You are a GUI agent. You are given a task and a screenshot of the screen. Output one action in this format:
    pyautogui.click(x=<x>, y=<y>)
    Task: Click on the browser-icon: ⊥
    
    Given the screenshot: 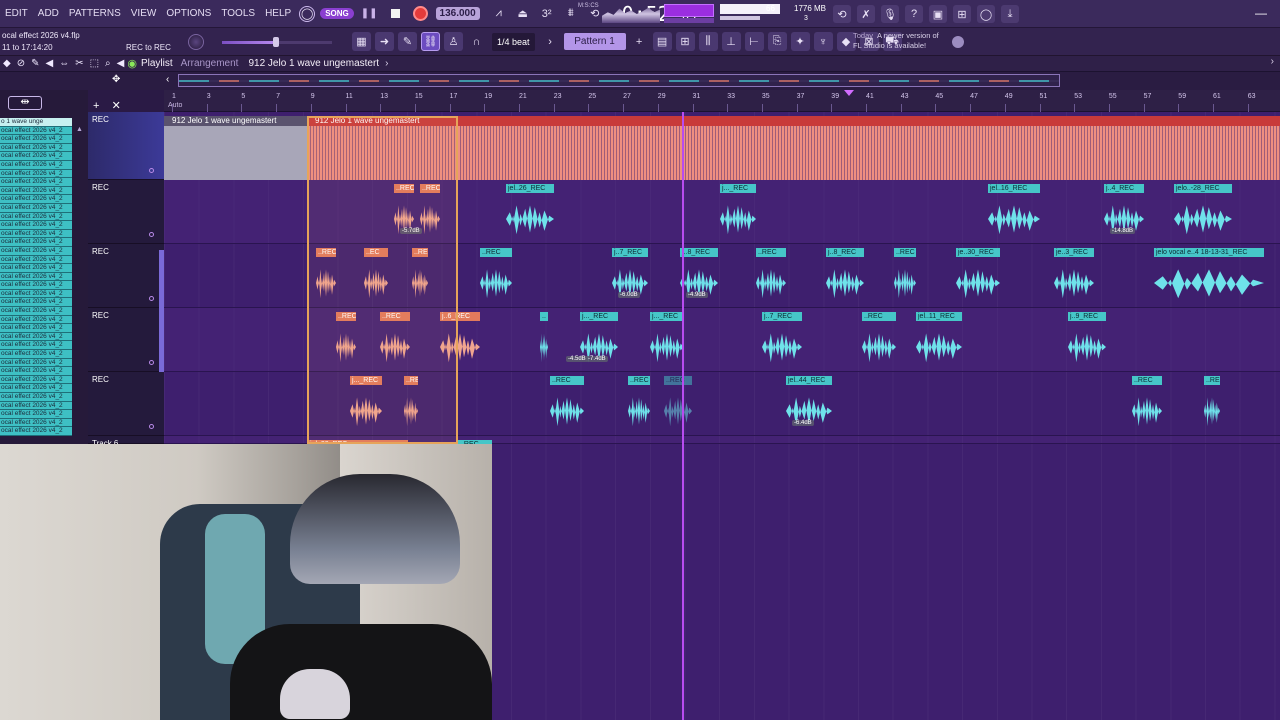 What is the action you would take?
    pyautogui.click(x=731, y=41)
    